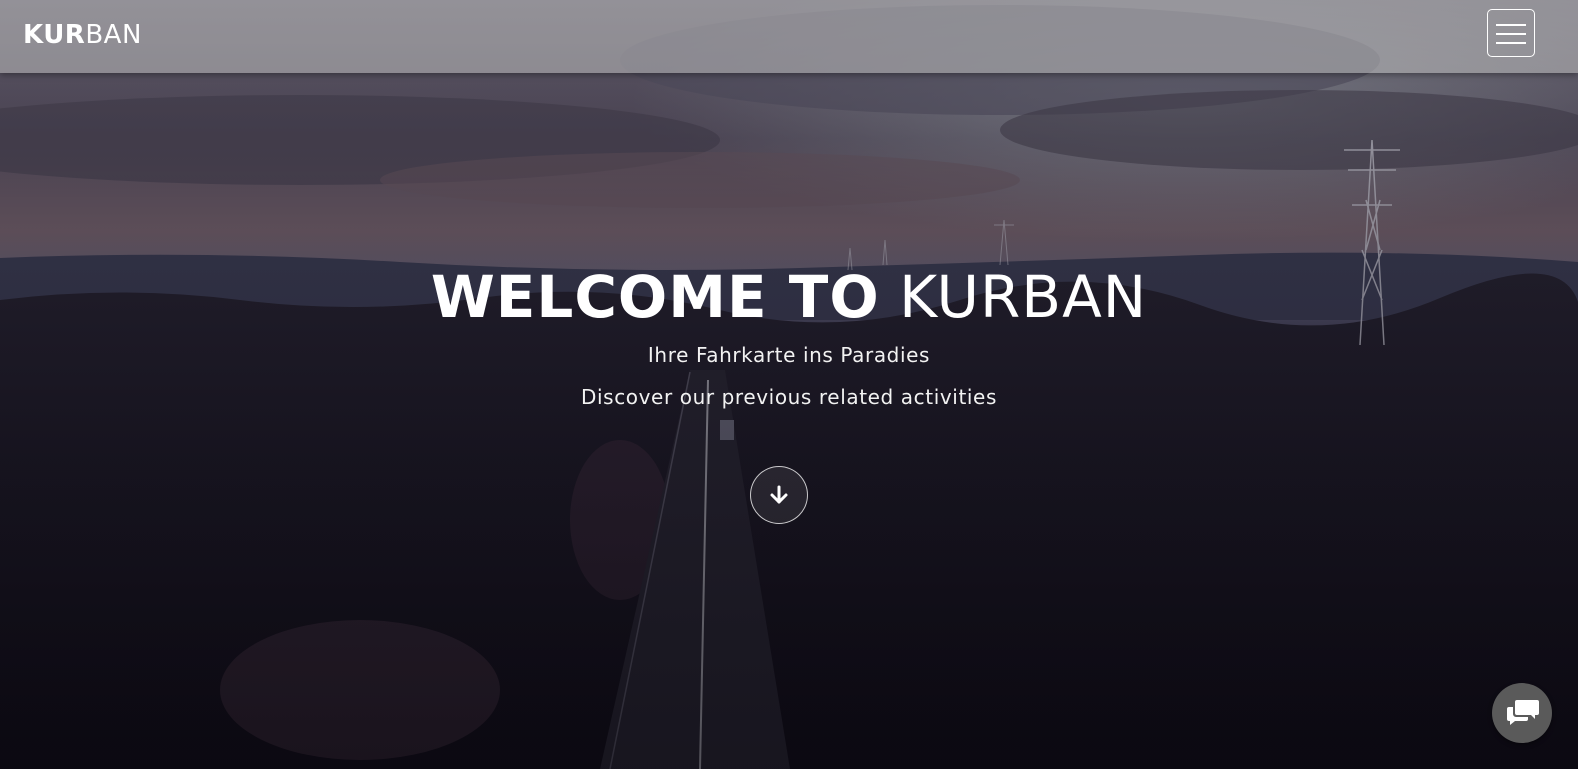 The image size is (1578, 769). I want to click on hero-title-bold: WELCOME TO, so click(655, 297).